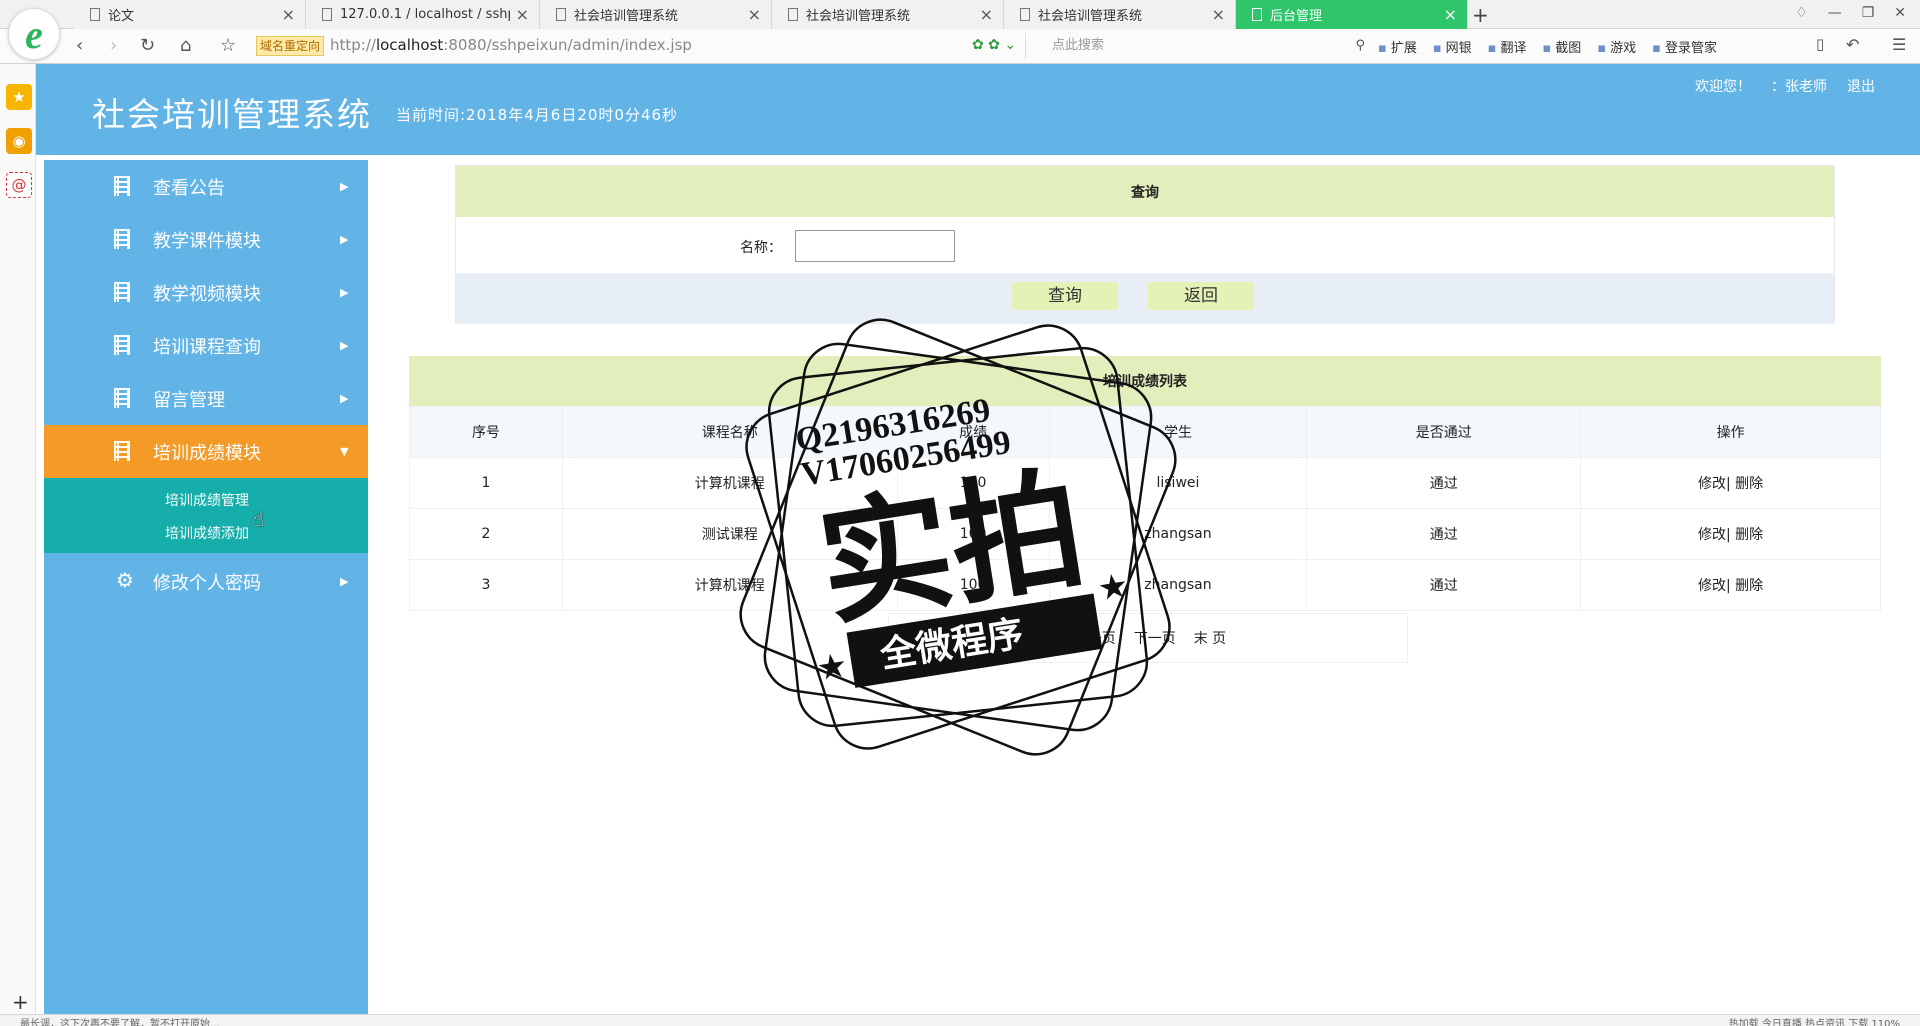  What do you see at coordinates (207, 500) in the screenshot?
I see `submenu-grade-manage: 培训成绩管理` at bounding box center [207, 500].